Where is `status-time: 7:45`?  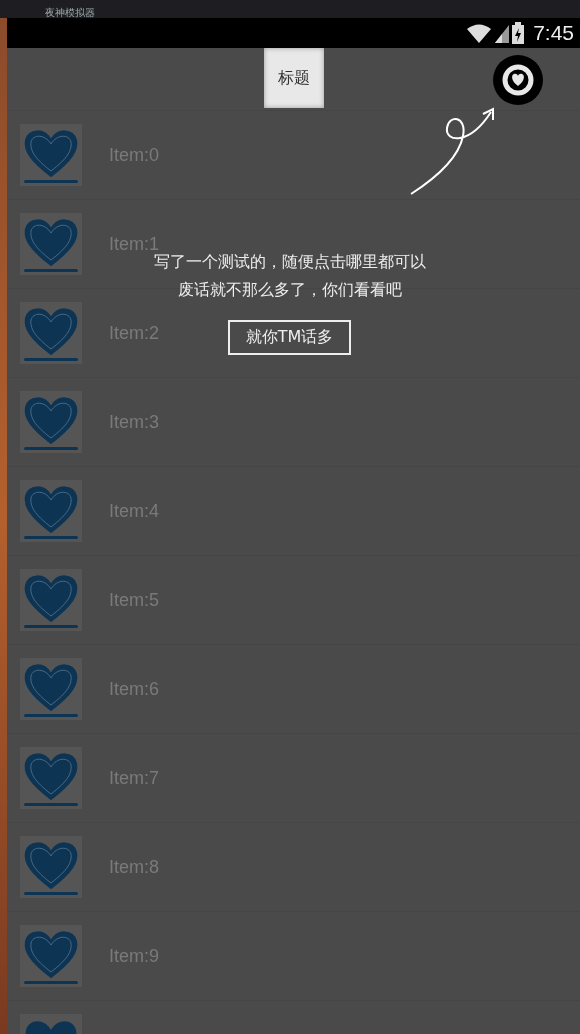
status-time: 7:45 is located at coordinates (553, 33).